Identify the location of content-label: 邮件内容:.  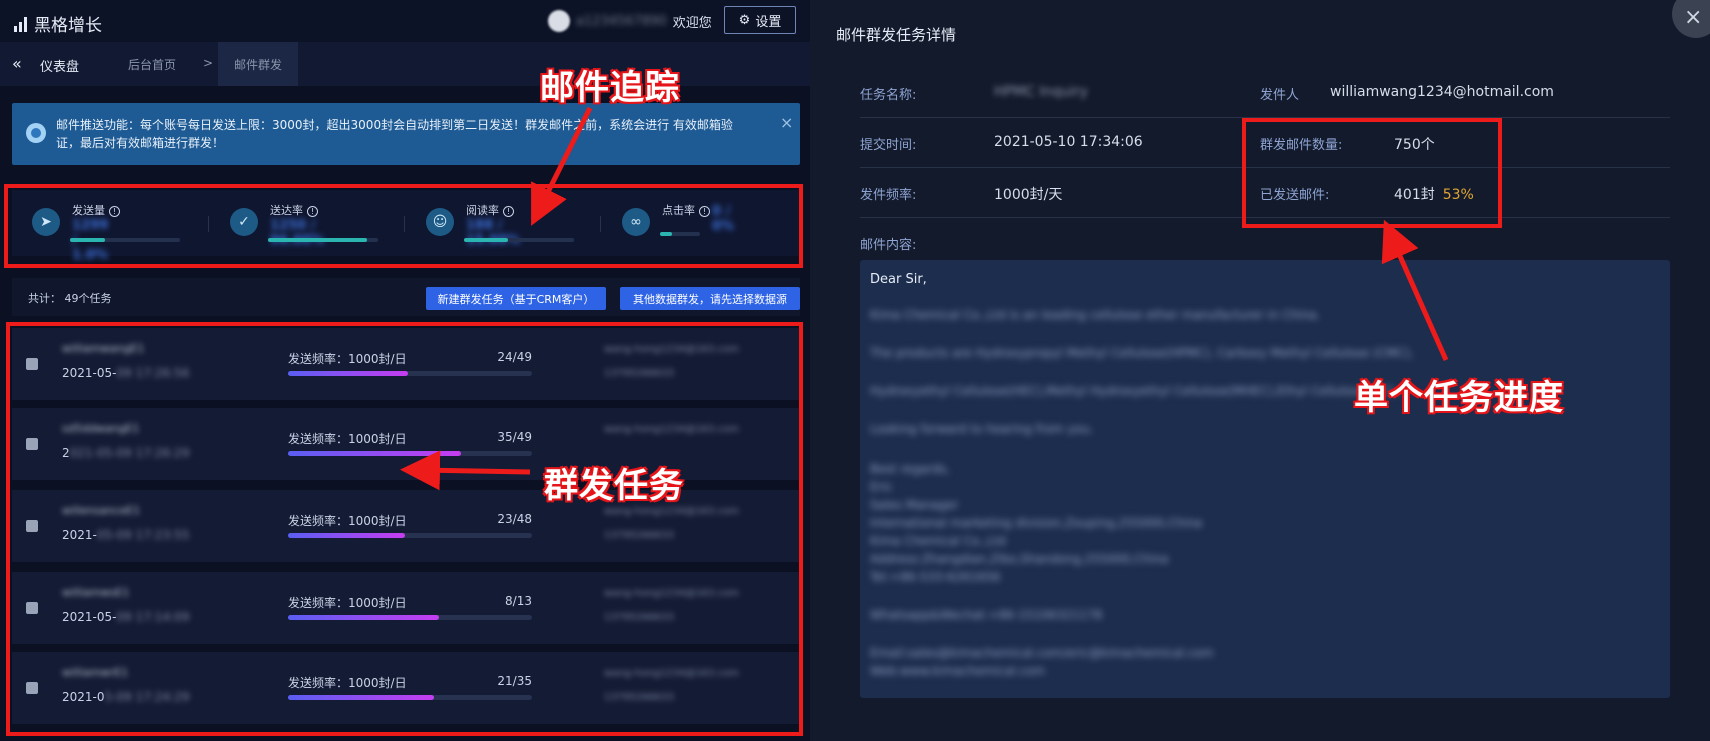
(888, 245).